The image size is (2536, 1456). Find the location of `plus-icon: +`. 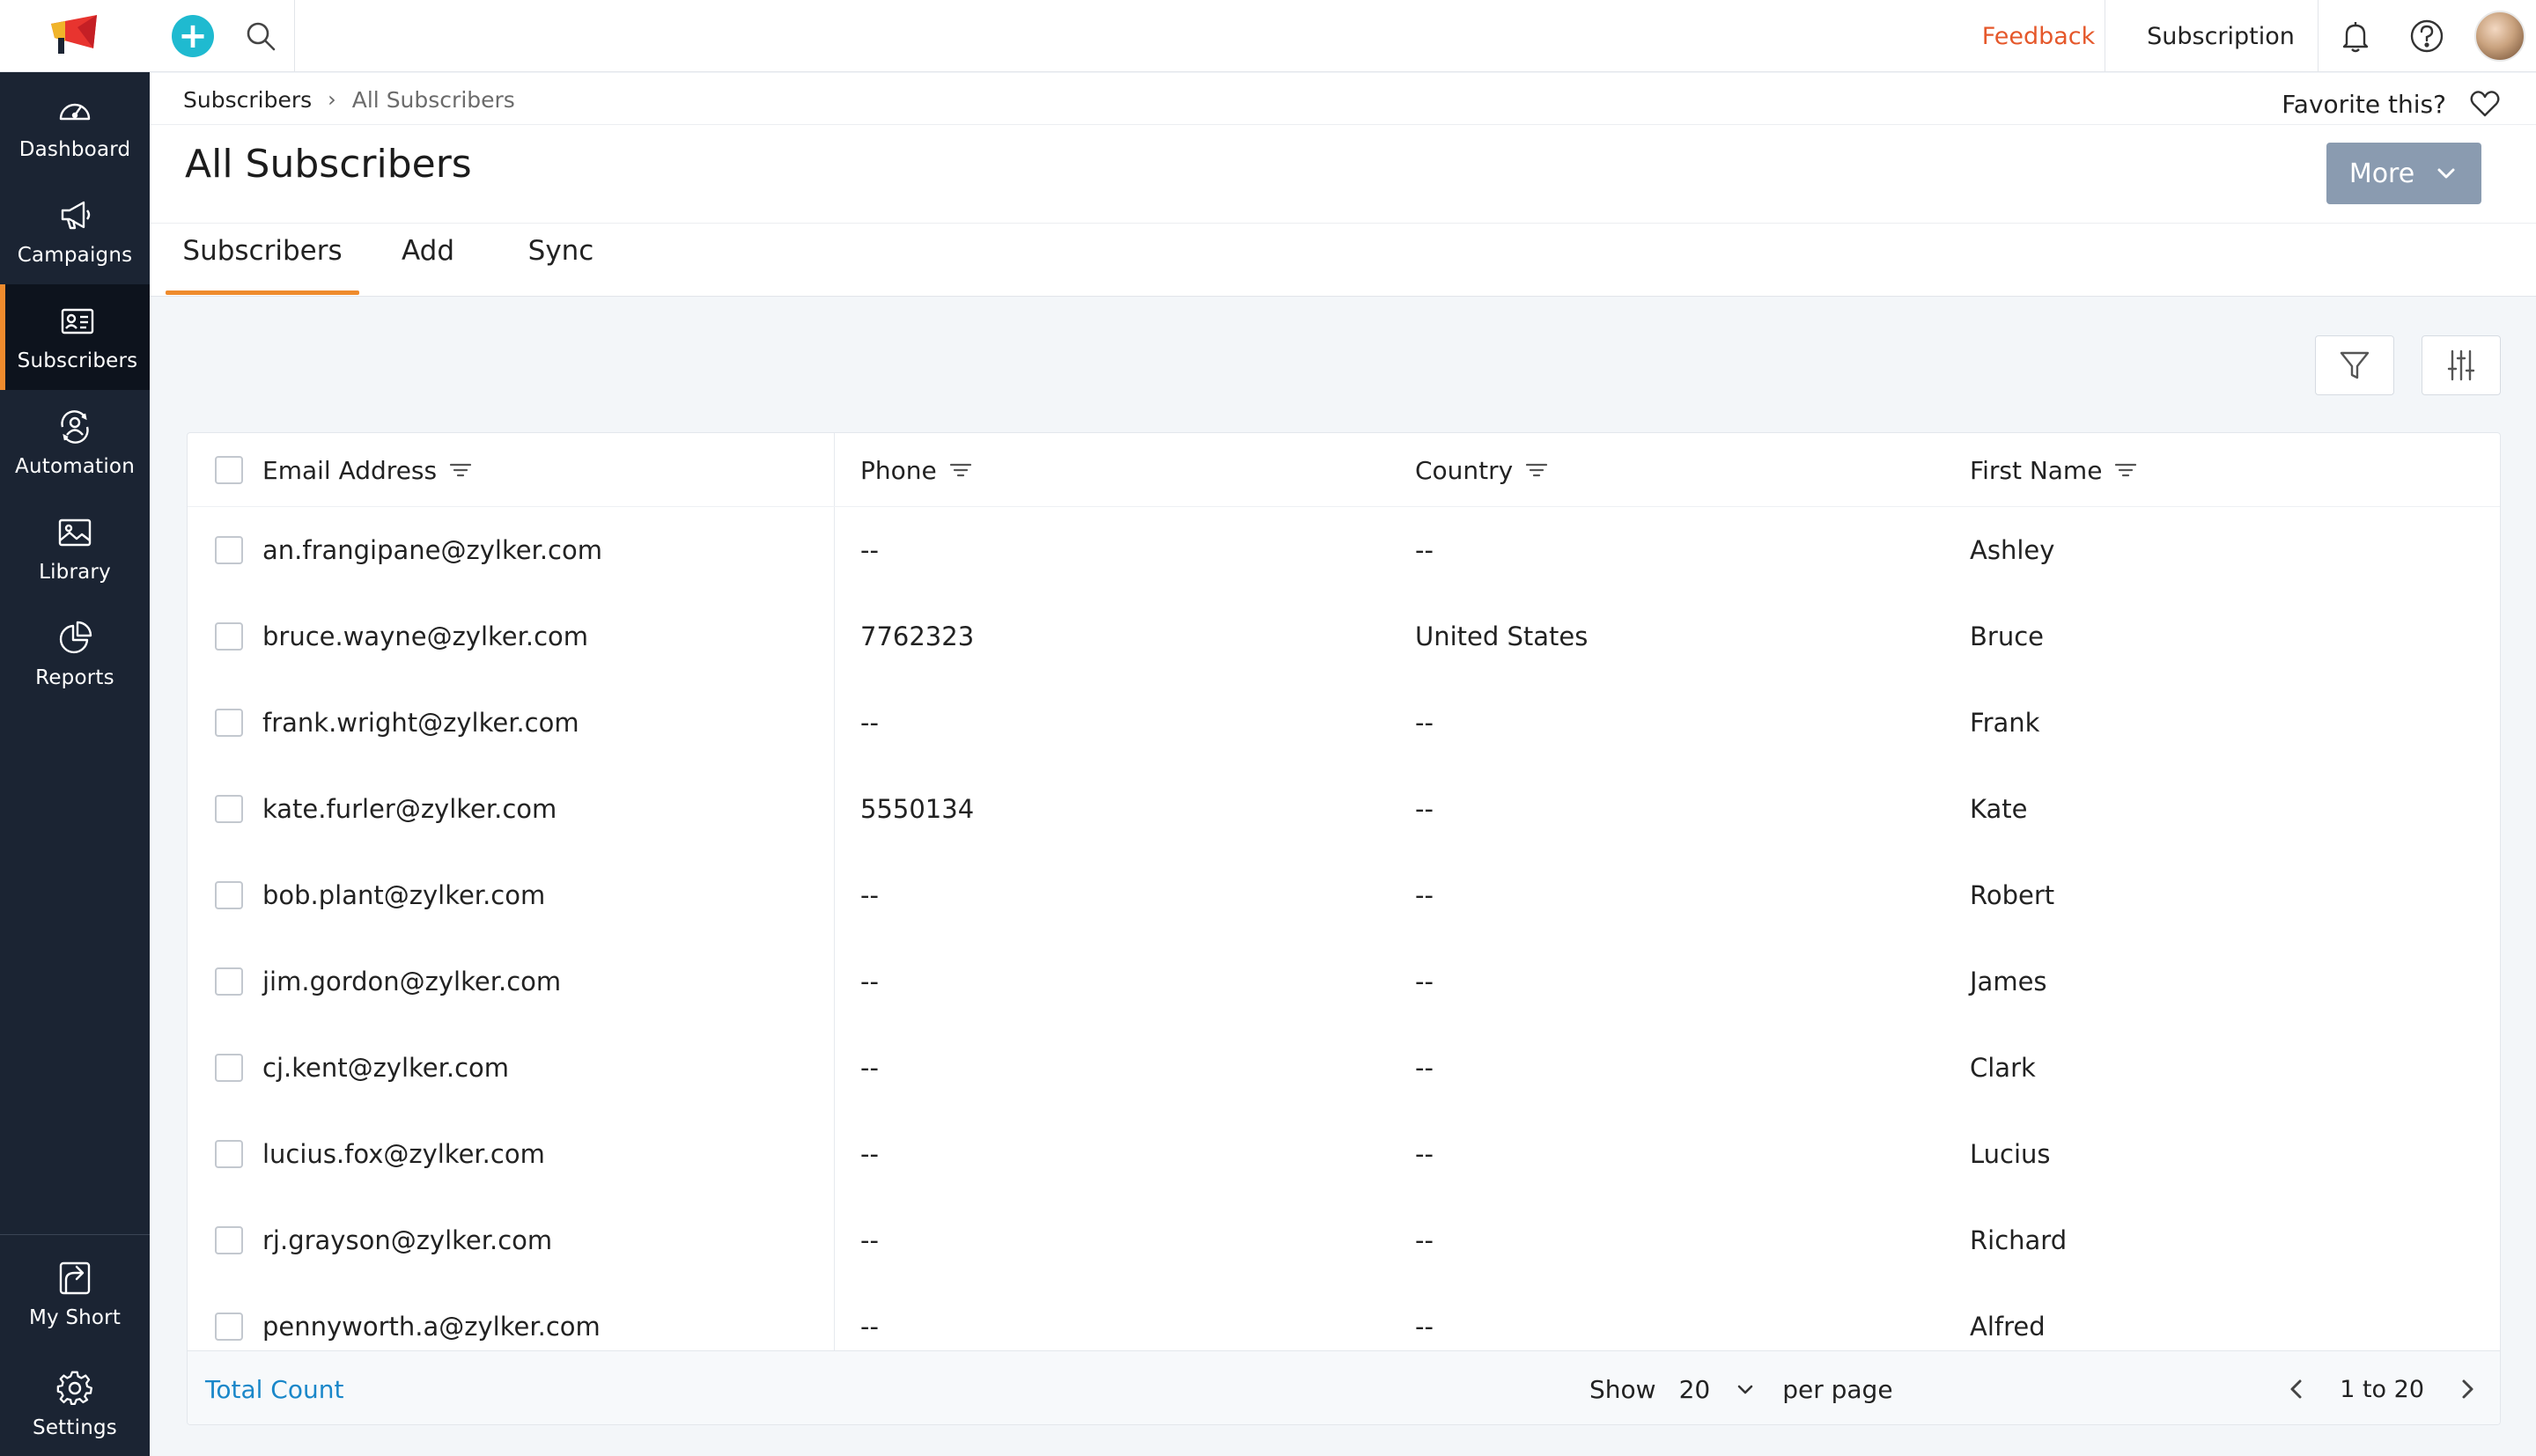

plus-icon: + is located at coordinates (193, 36).